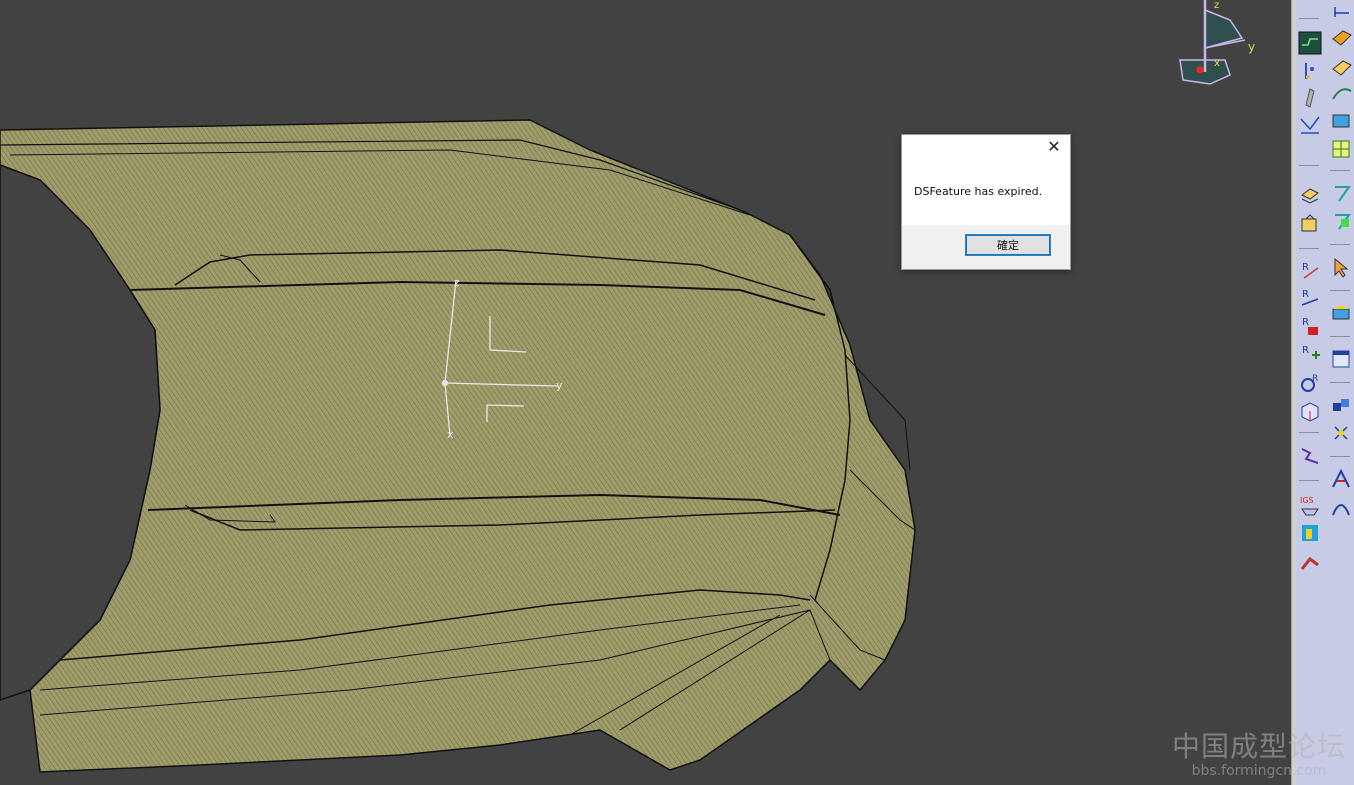 This screenshot has height=785, width=1354. What do you see at coordinates (1217, 63) in the screenshot?
I see `compass-x-label: x` at bounding box center [1217, 63].